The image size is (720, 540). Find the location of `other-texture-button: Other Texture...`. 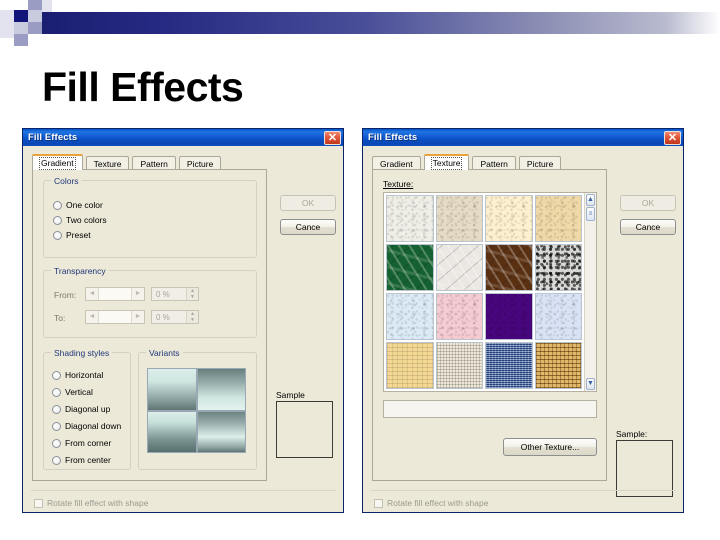

other-texture-button: Other Texture... is located at coordinates (550, 447).